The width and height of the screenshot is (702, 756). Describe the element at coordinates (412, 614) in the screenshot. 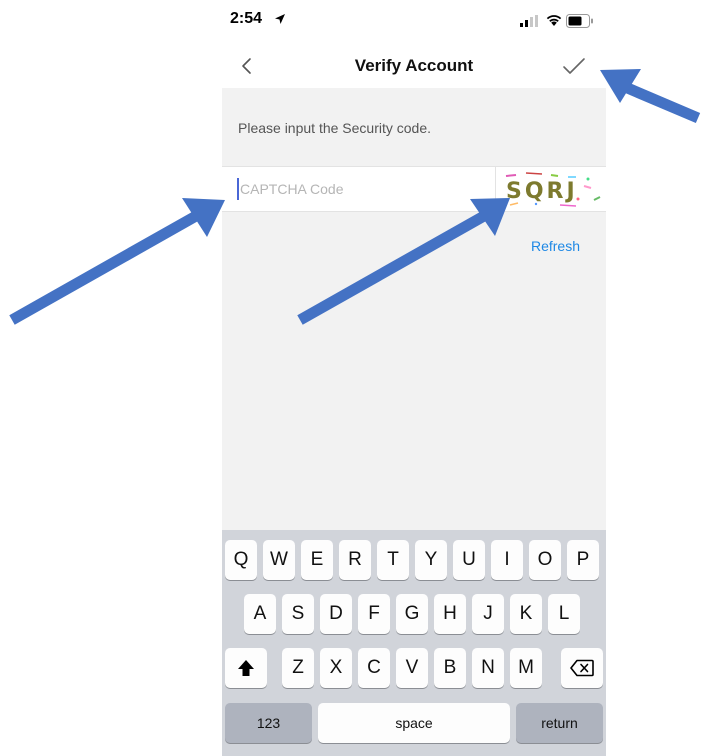

I see `key-g: G` at that location.